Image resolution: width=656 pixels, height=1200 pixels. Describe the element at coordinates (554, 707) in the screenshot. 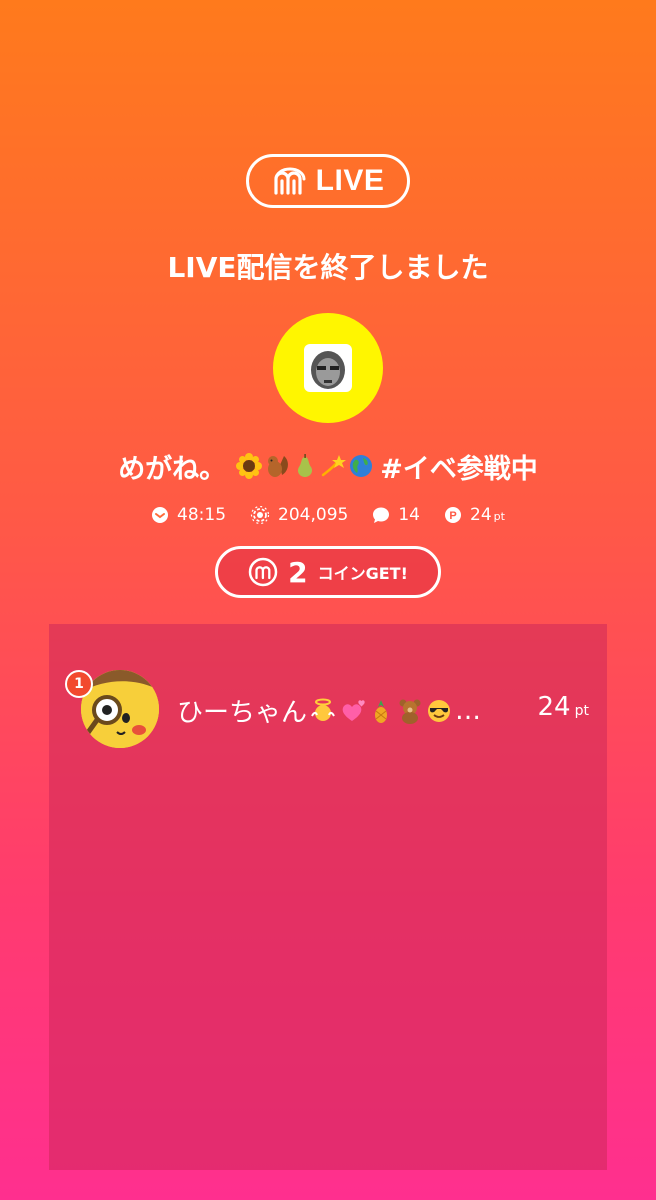

I see `ranker-points-value: 24` at that location.